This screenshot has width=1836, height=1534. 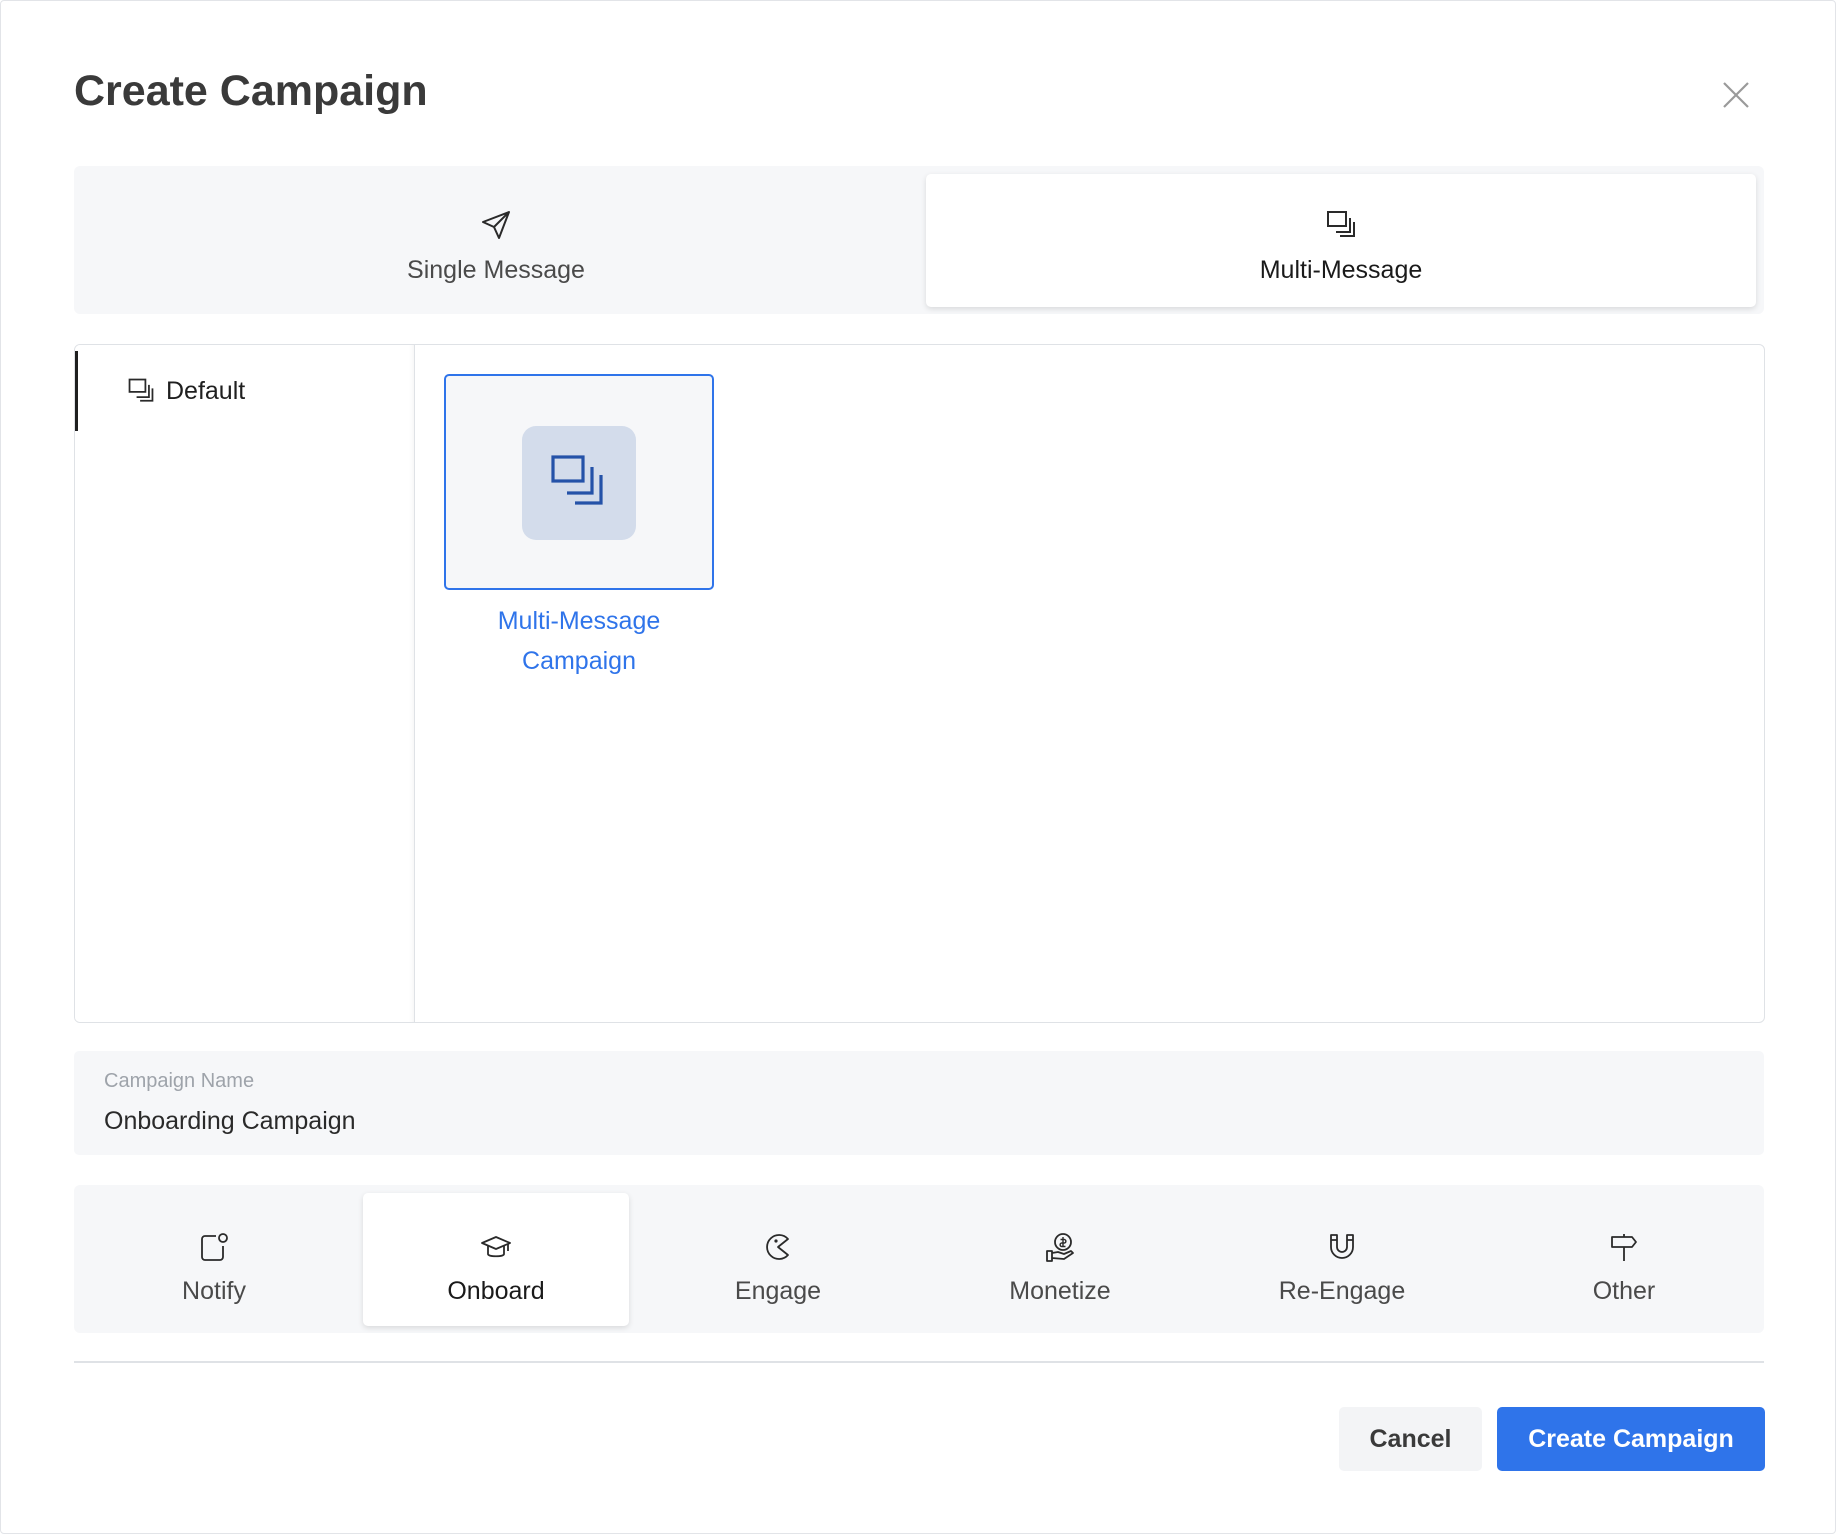 What do you see at coordinates (919, 240) in the screenshot?
I see `message-type-selector: Single Message Multi-Message` at bounding box center [919, 240].